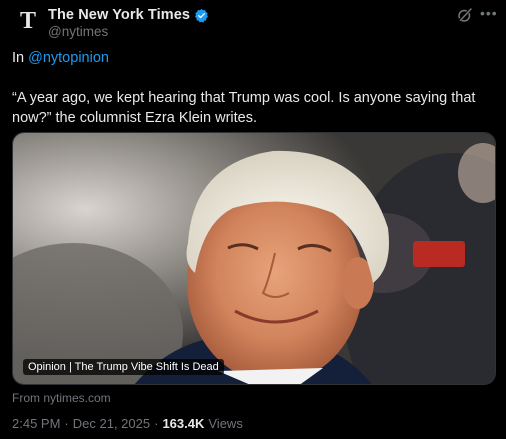  Describe the element at coordinates (20, 58) in the screenshot. I see `intro-prefix: In` at that location.